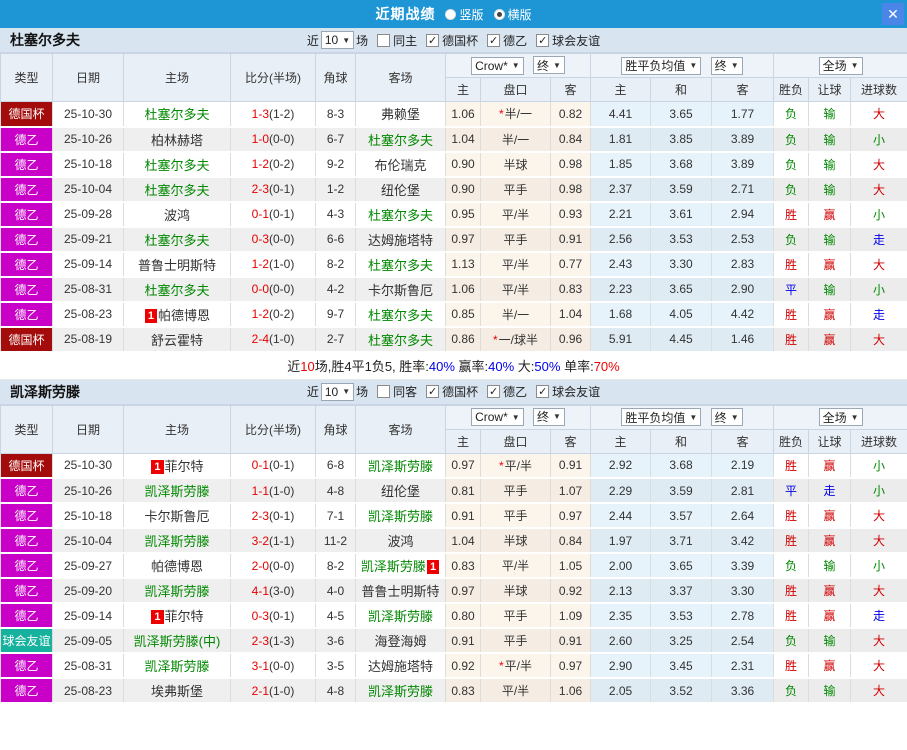  I want to click on star-icon: *, so click(501, 114).